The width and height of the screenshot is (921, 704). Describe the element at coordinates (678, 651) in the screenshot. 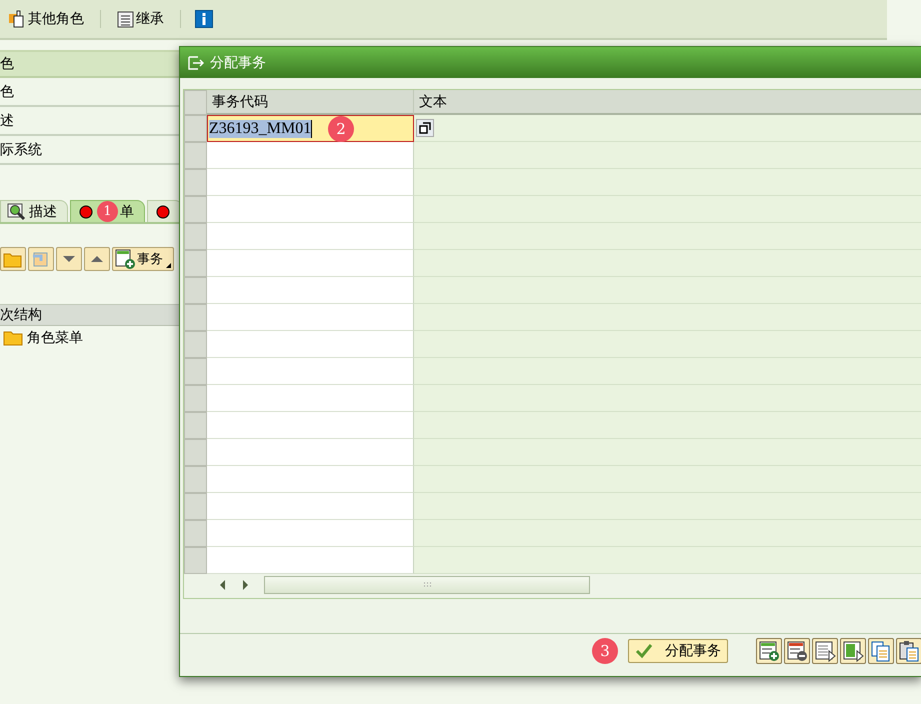

I see `confirm-button: 分配事务` at that location.